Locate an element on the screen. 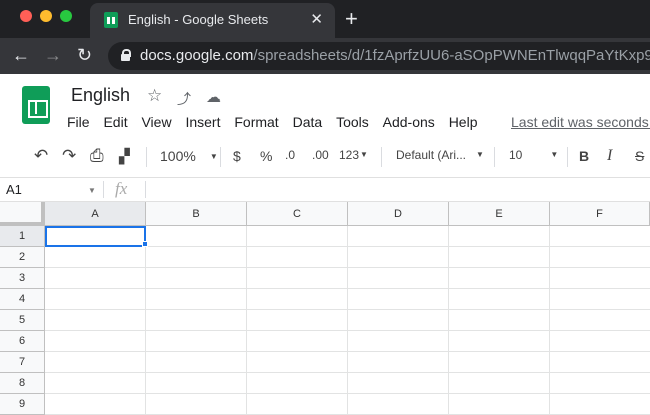  row-header-1: 1 is located at coordinates (22, 236).